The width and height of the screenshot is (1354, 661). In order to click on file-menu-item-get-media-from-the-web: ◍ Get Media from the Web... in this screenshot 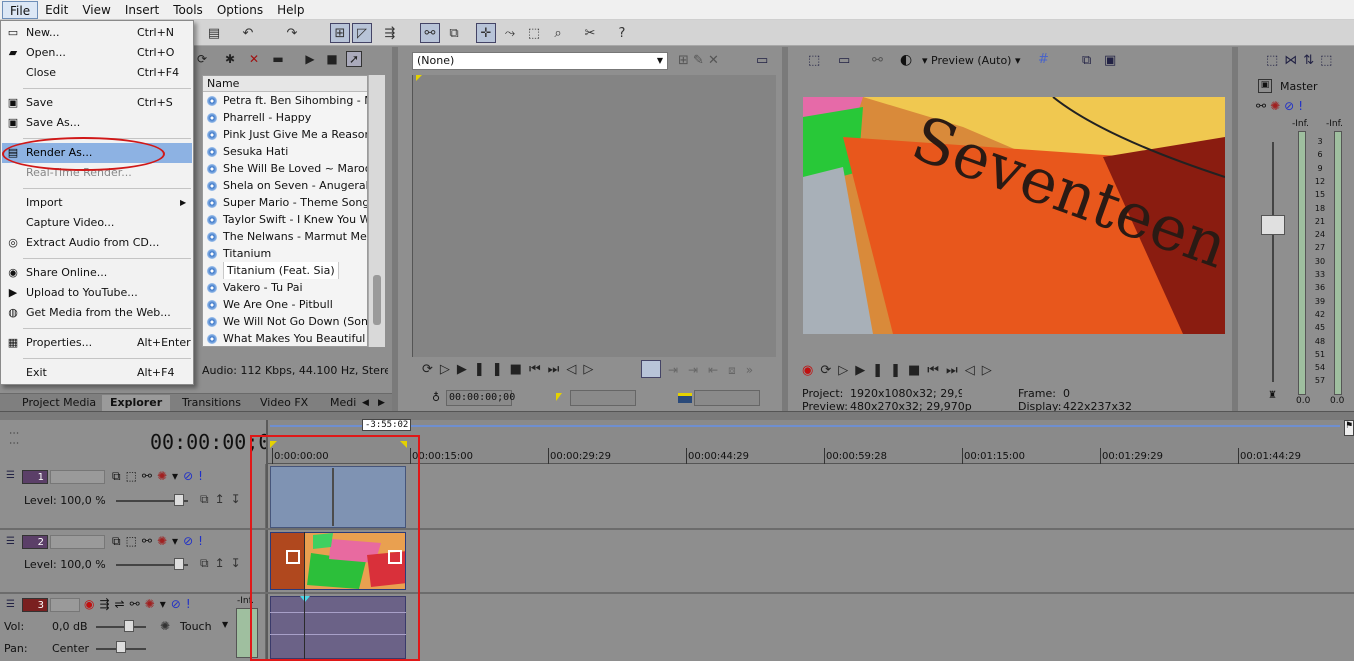, I will do `click(97, 313)`.